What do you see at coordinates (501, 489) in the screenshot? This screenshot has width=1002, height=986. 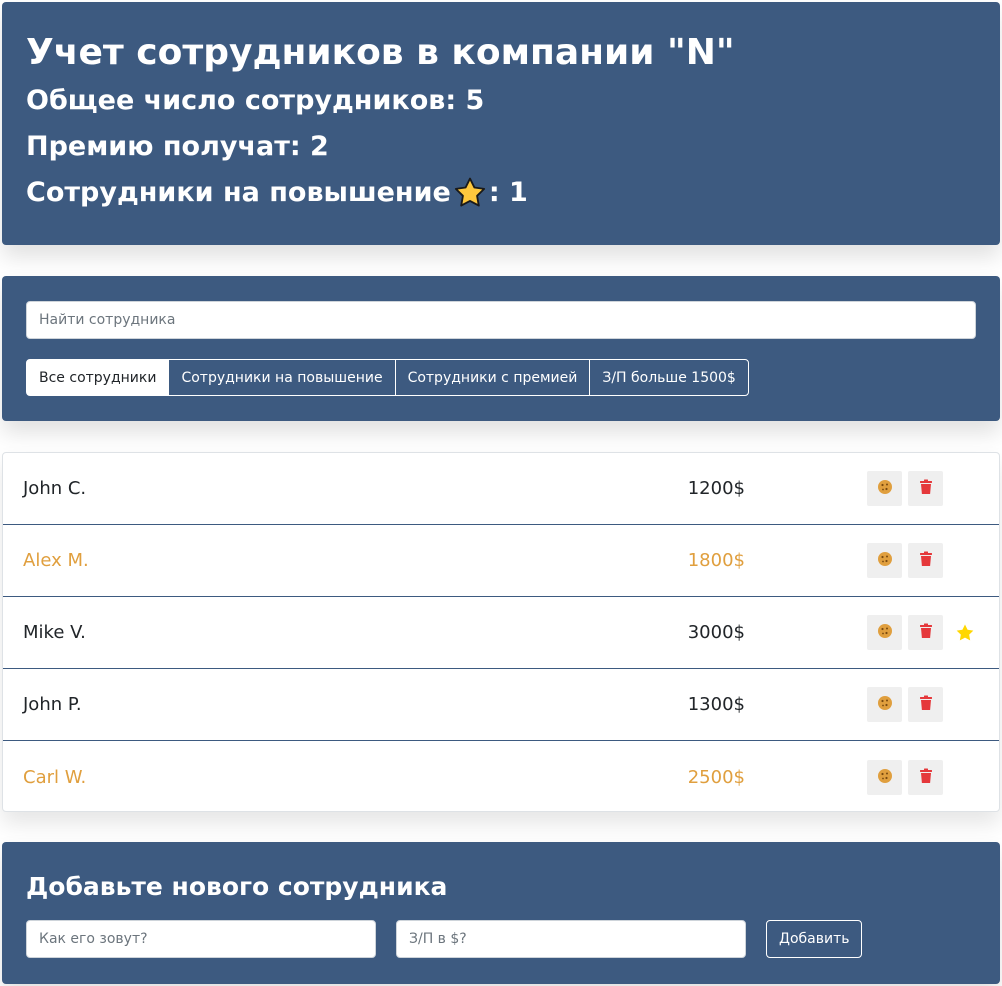 I see `employee-row: John C.` at bounding box center [501, 489].